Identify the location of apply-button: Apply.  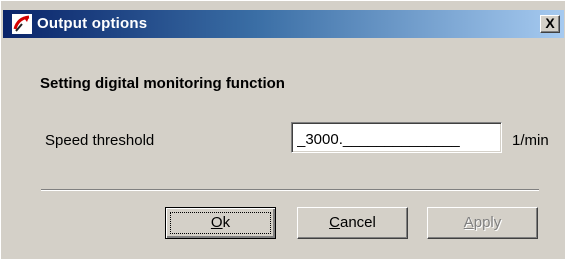
(482, 223).